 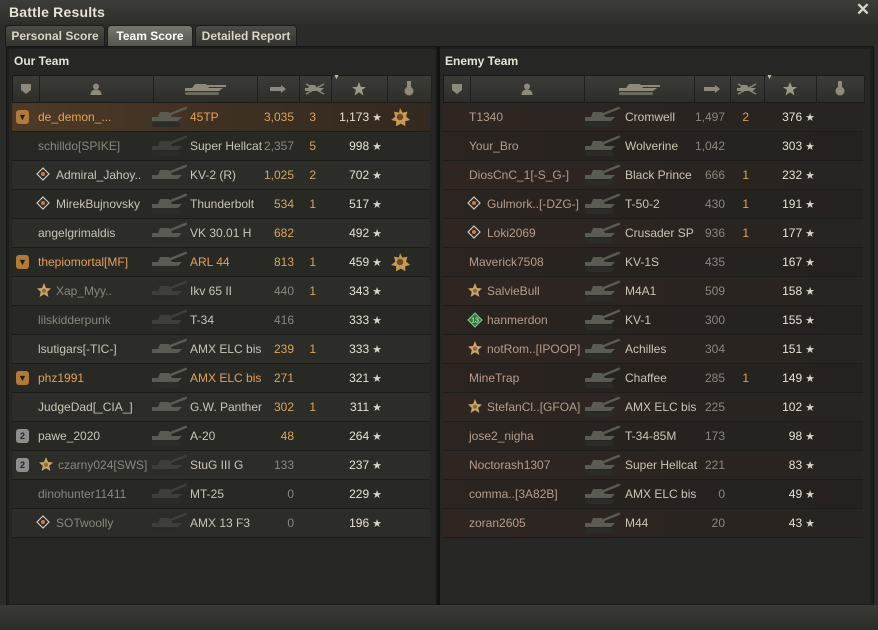 What do you see at coordinates (513, 291) in the screenshot?
I see `player-name: SalvieBull` at bounding box center [513, 291].